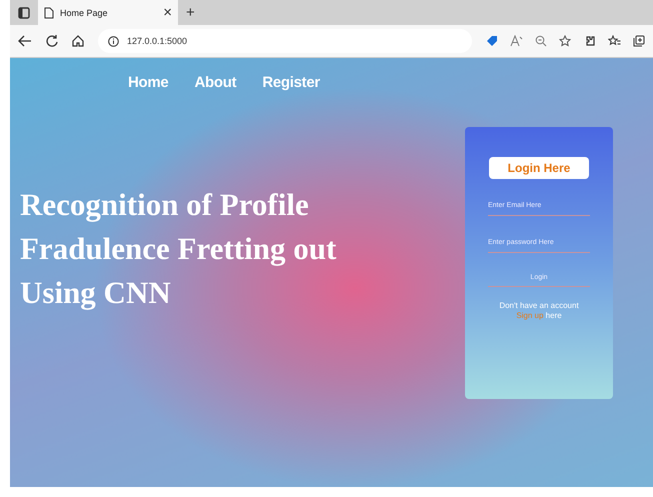 The height and width of the screenshot is (497, 653). Describe the element at coordinates (167, 12) in the screenshot. I see `close-tab-button: ×` at that location.